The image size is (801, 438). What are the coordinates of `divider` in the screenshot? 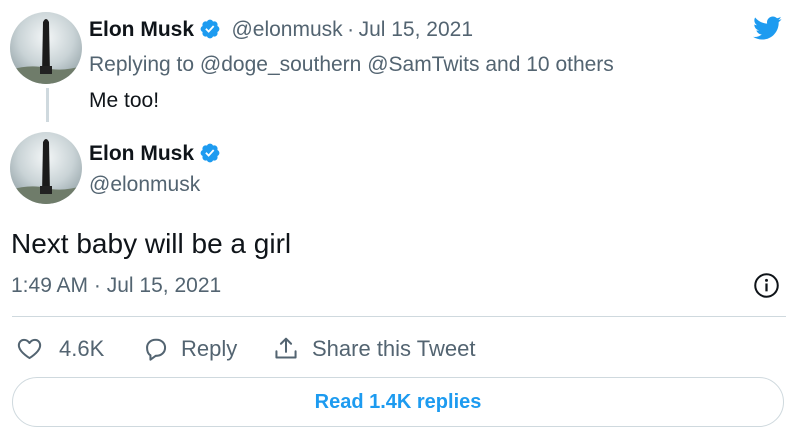 It's located at (399, 316).